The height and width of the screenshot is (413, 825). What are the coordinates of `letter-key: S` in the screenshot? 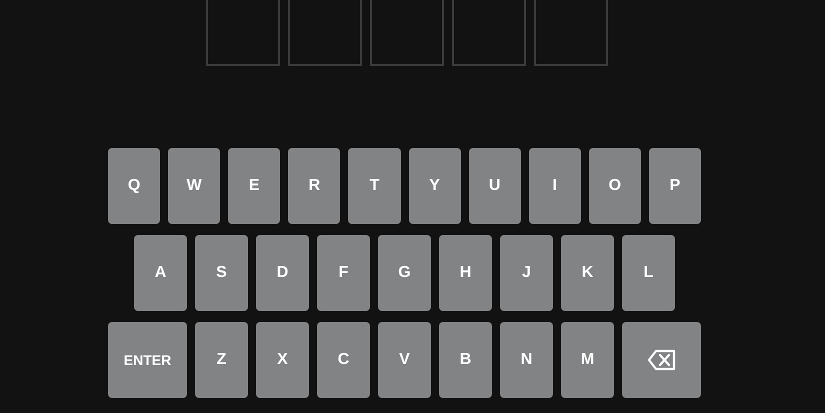 It's located at (221, 273).